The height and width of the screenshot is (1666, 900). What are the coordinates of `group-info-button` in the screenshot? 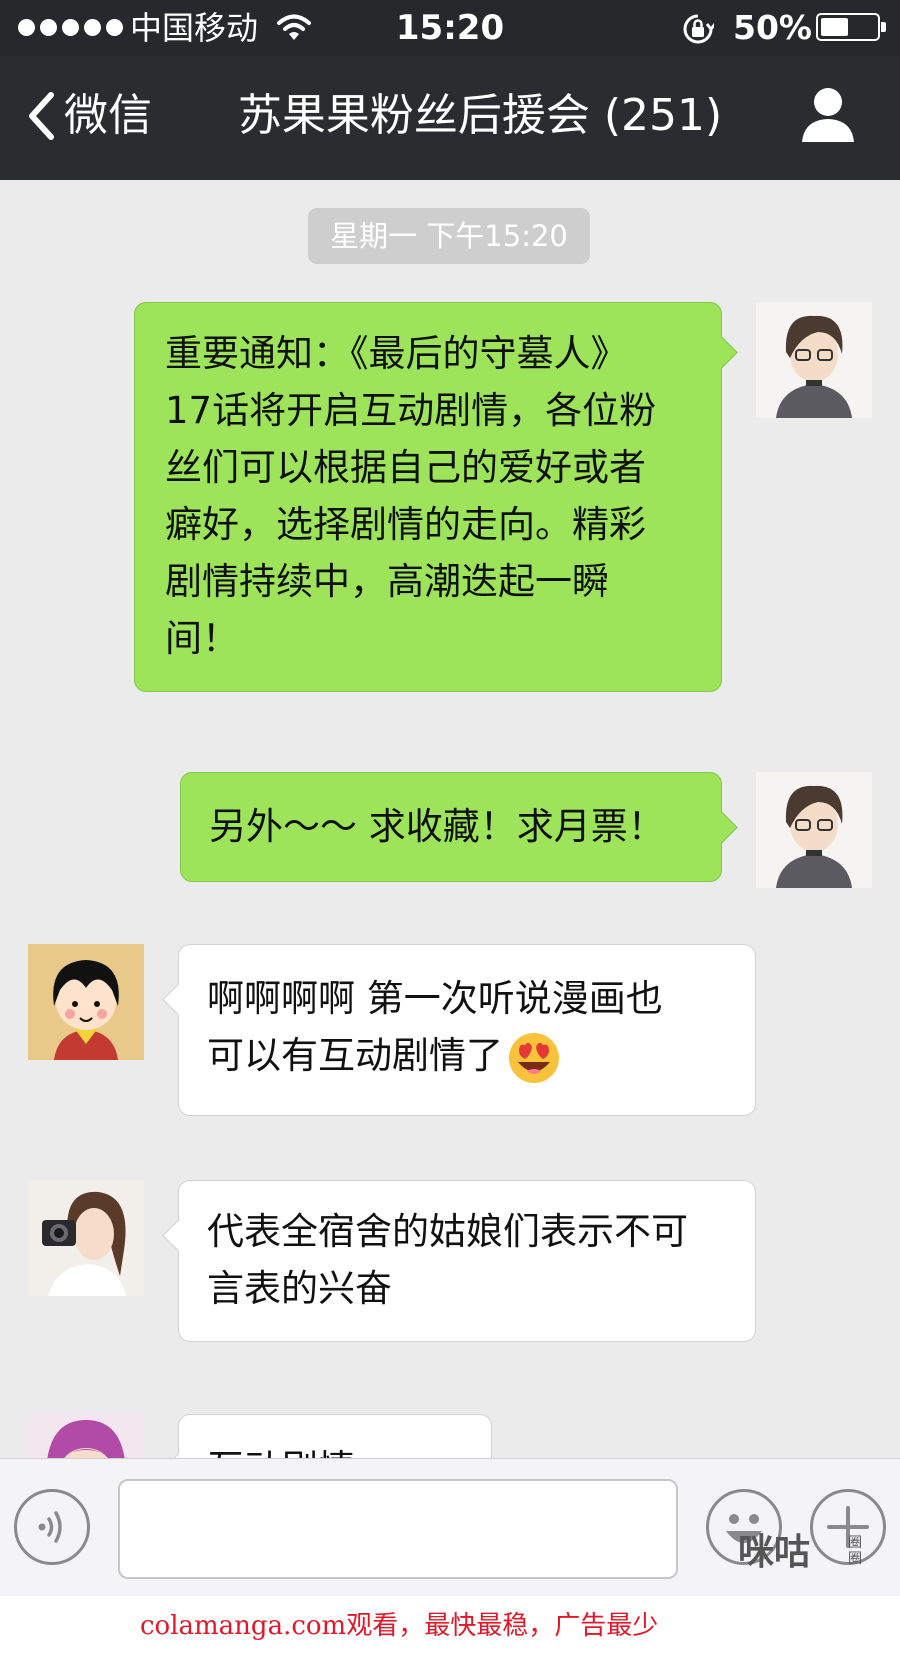 It's located at (828, 115).